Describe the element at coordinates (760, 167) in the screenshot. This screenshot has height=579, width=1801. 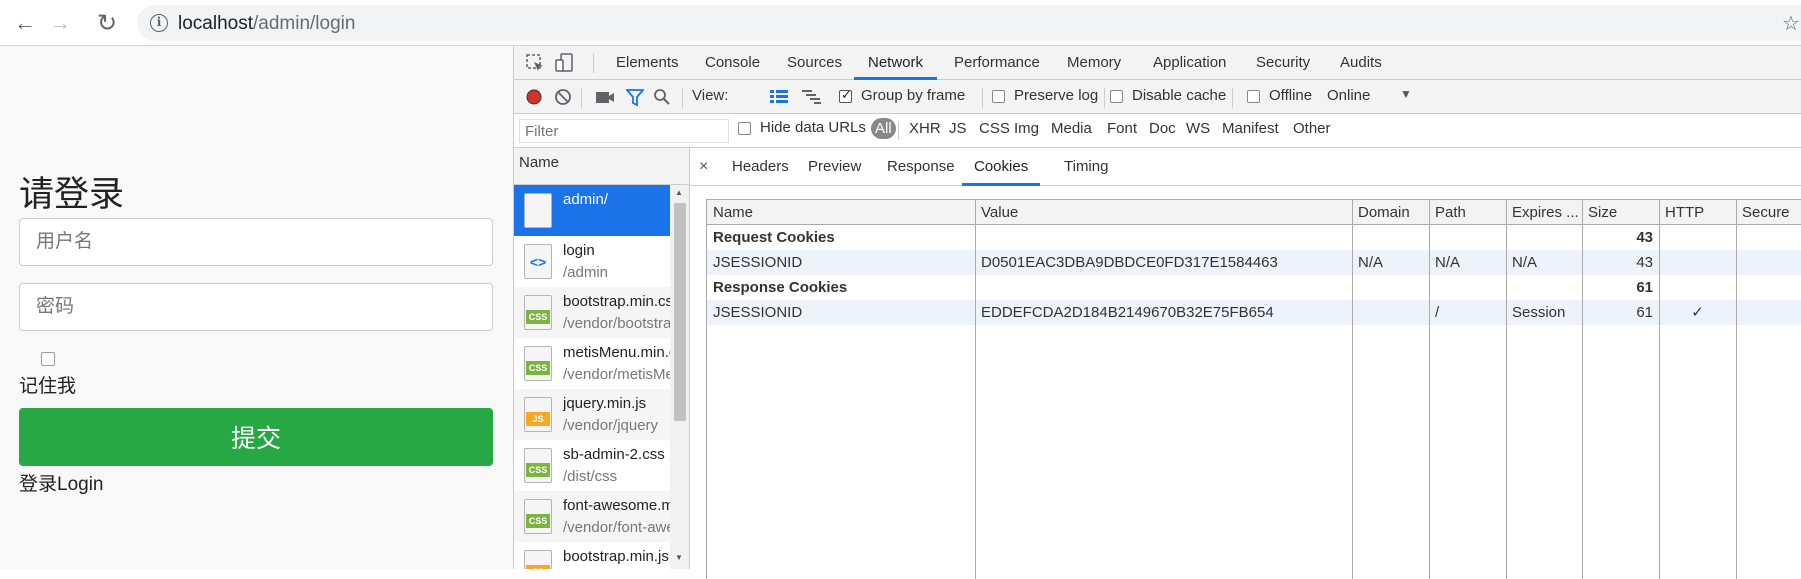
I see `tab-headers: Headers` at that location.